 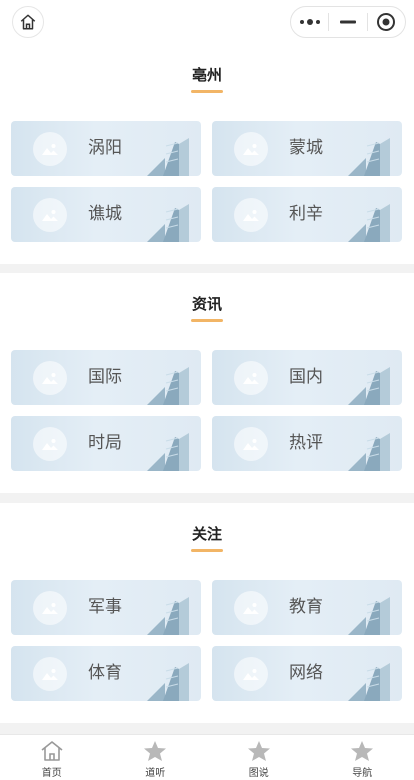 I want to click on minimize-button, so click(x=347, y=22).